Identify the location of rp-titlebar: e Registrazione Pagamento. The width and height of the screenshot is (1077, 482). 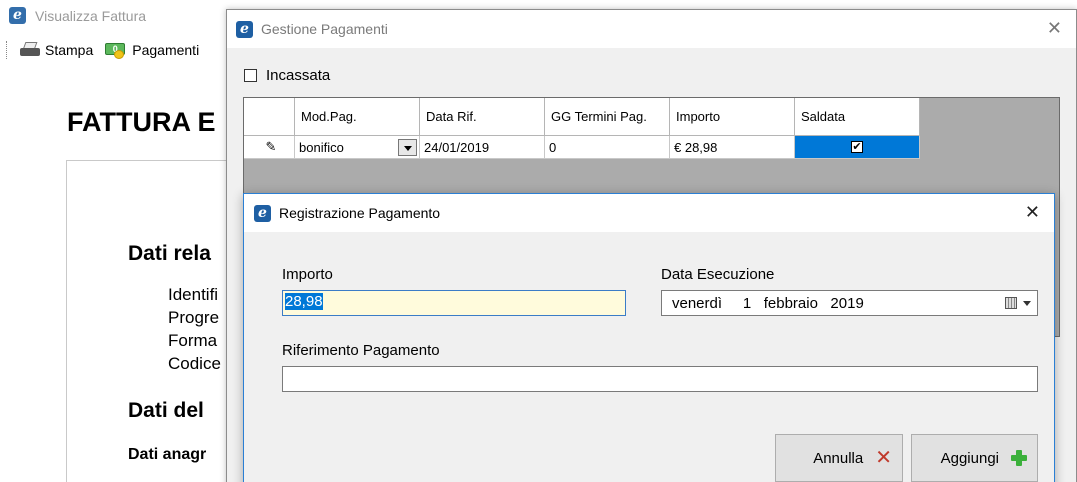
(649, 213).